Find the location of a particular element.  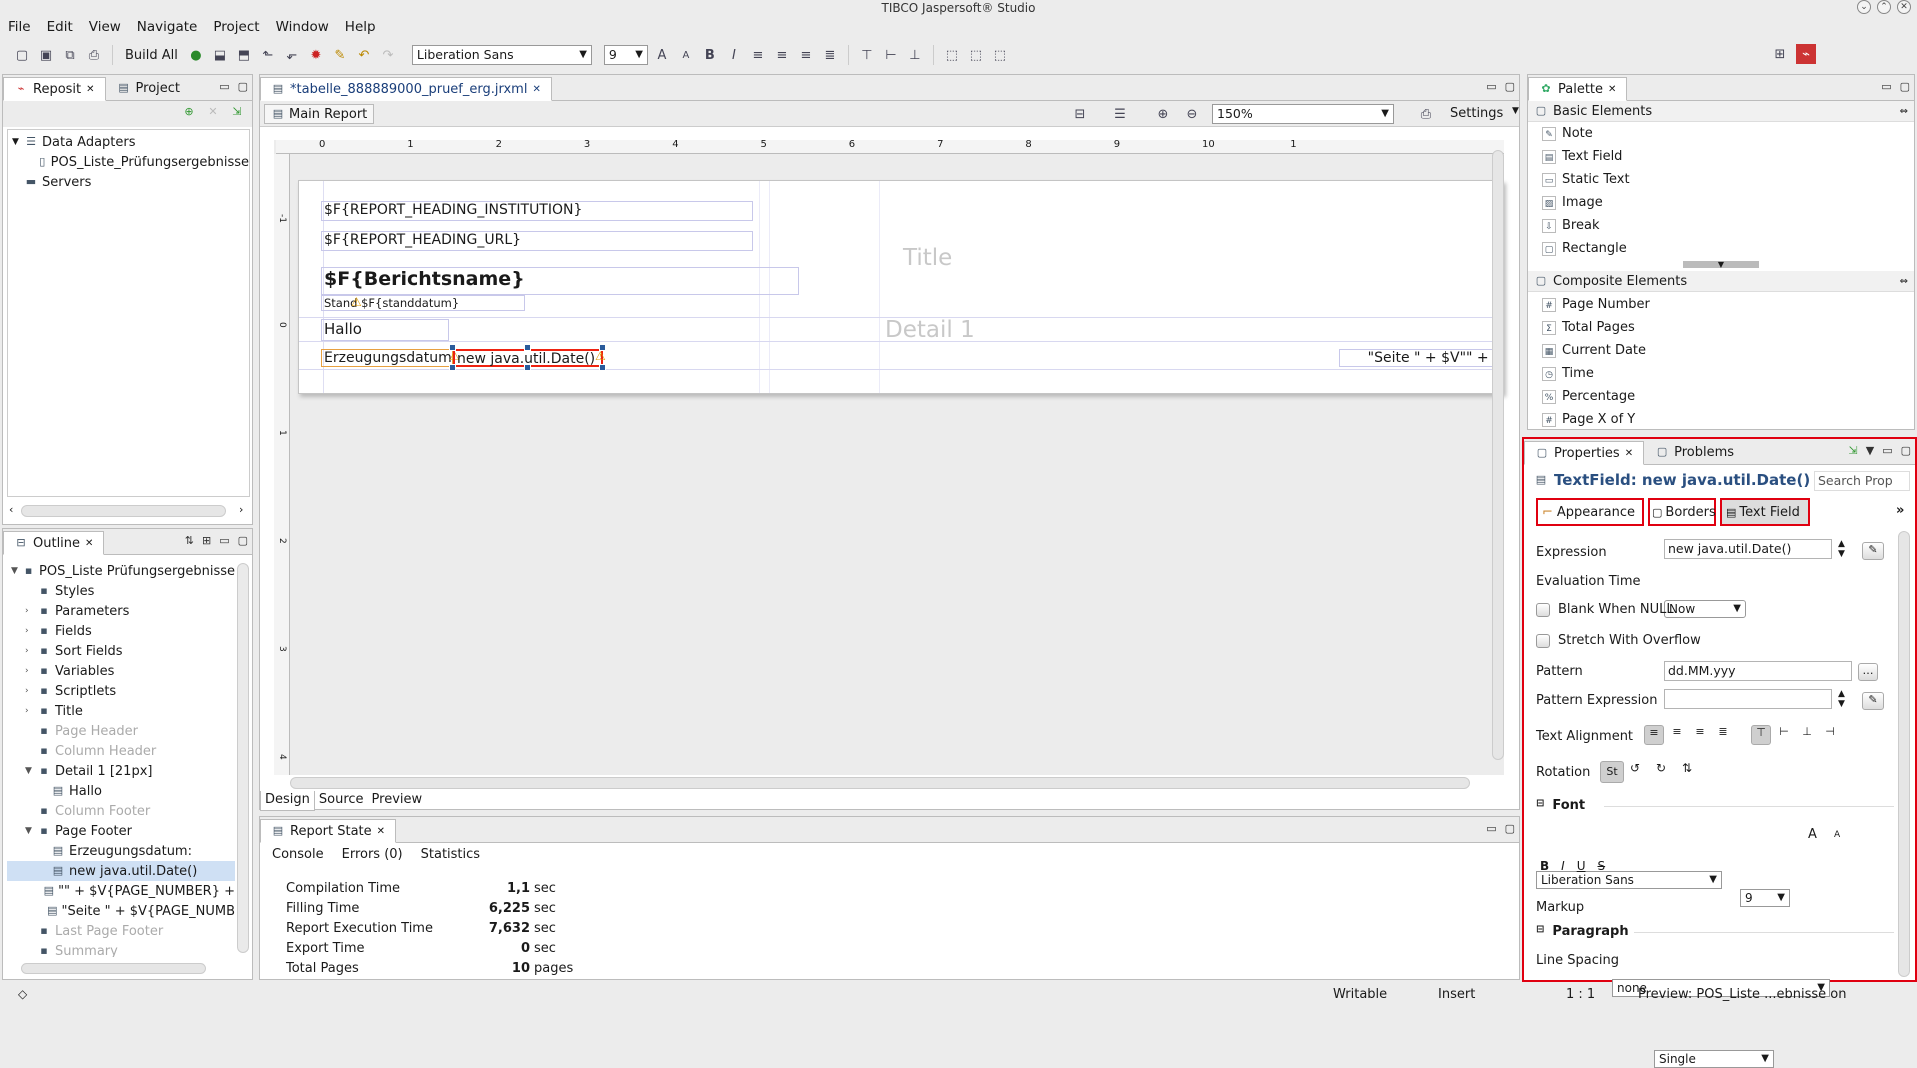

outline-item: › ▪ Sort Fields is located at coordinates (121, 651).